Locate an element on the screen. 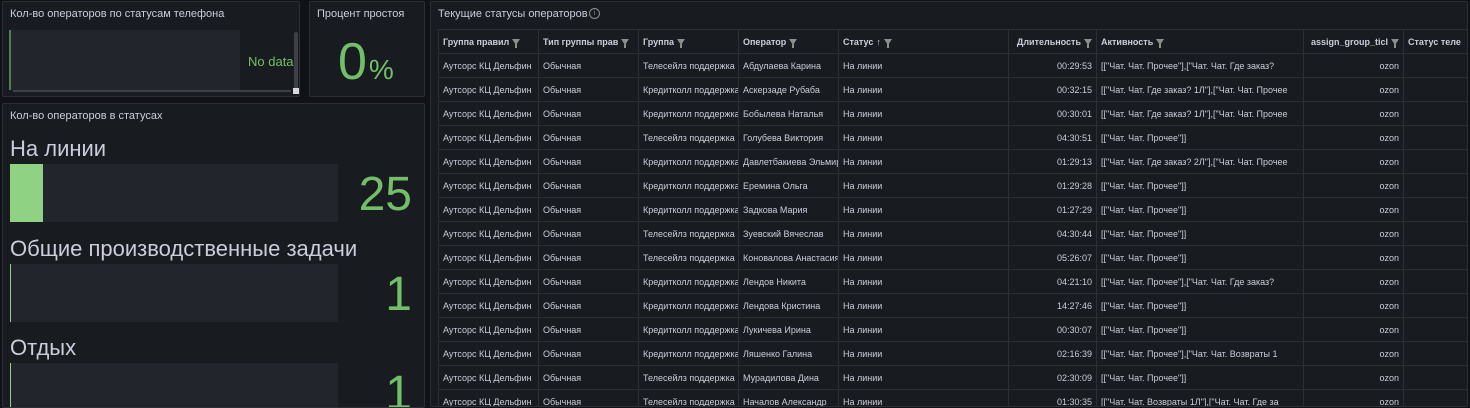  col-duration-cell: 04:21:10 is located at coordinates (1052, 281).